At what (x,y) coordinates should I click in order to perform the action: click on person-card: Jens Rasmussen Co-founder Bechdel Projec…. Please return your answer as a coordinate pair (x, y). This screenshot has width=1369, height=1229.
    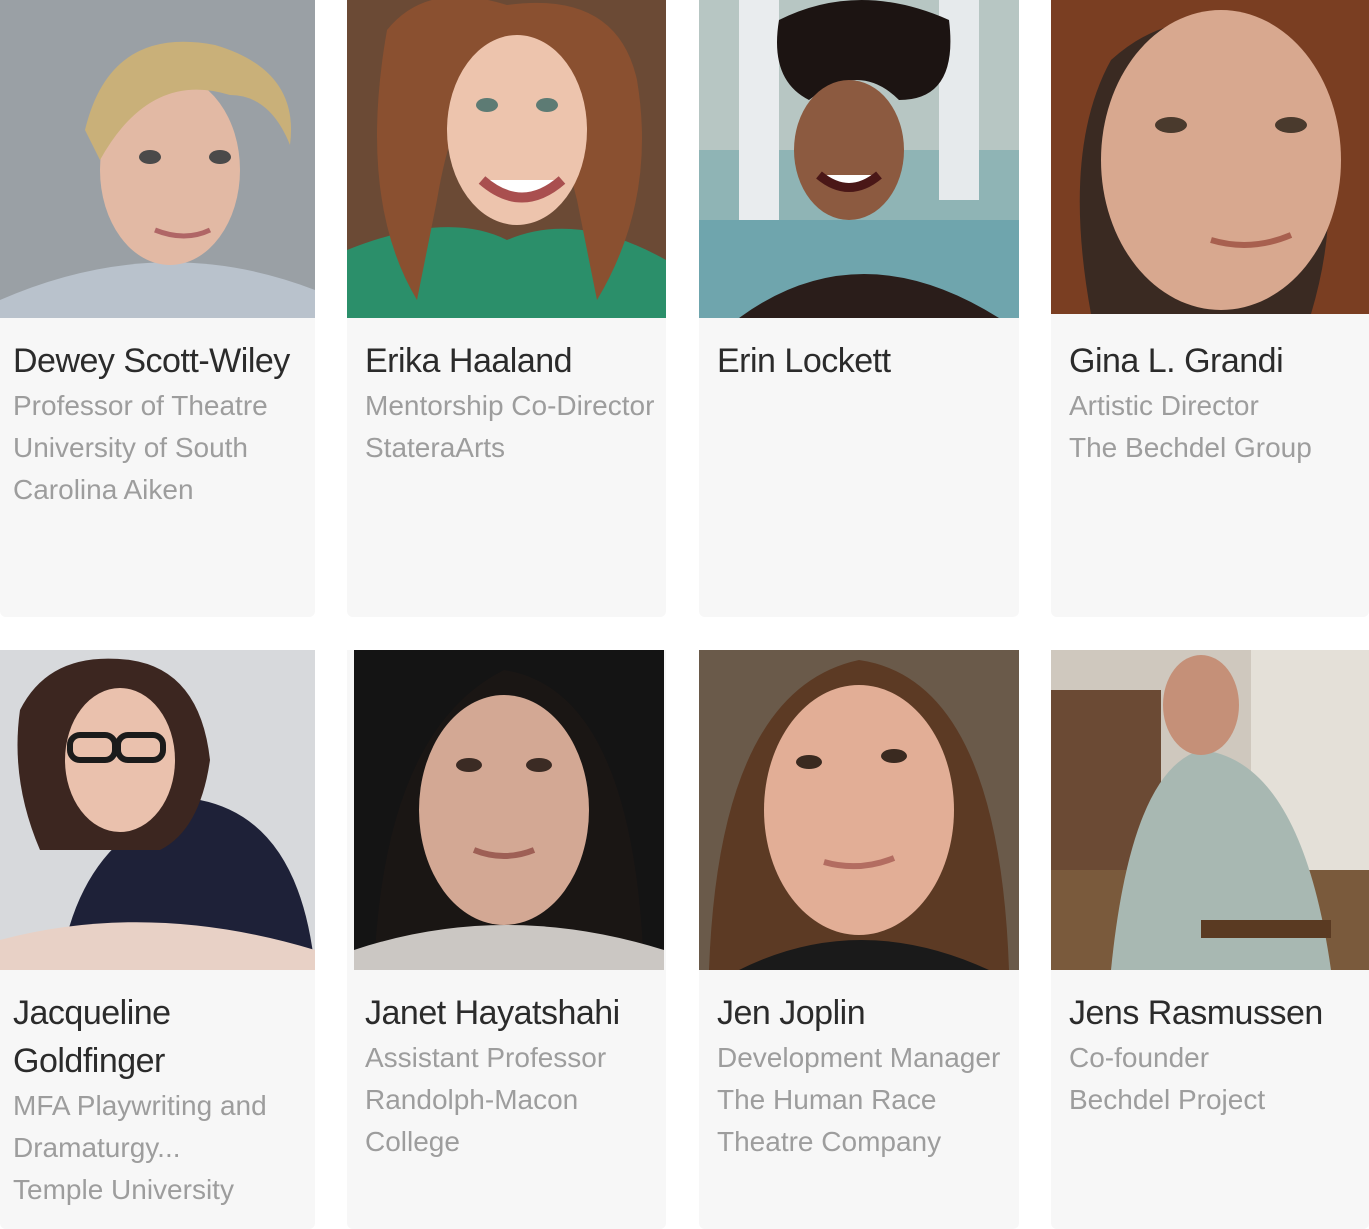
    Looking at the image, I should click on (1210, 939).